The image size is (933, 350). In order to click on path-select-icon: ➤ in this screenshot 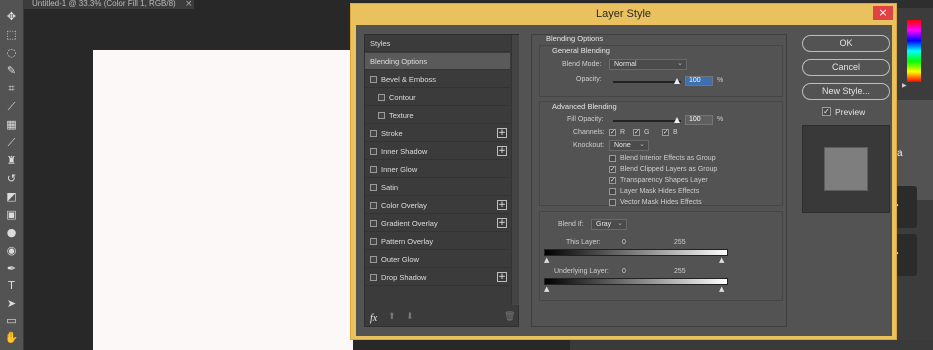, I will do `click(11, 303)`.